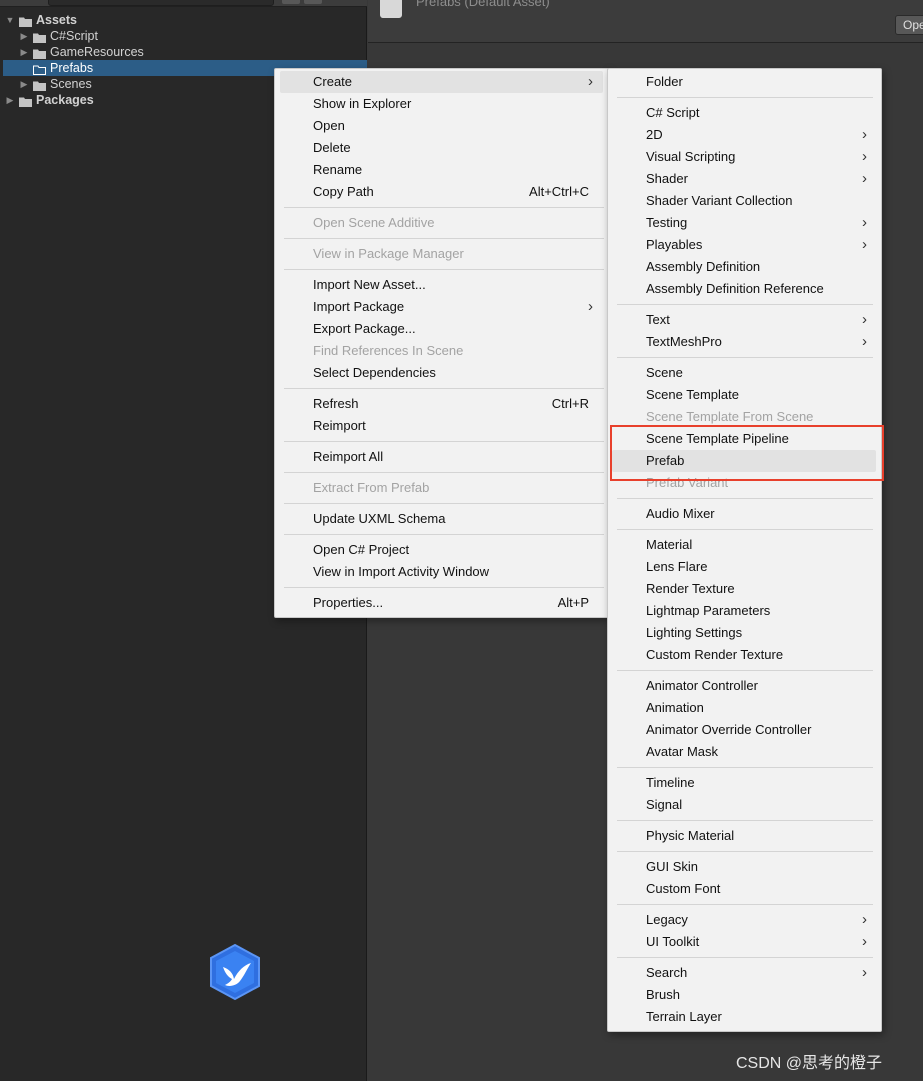 The image size is (923, 1081). I want to click on menu-item-select-dependencies: Select Dependencies, so click(441, 373).